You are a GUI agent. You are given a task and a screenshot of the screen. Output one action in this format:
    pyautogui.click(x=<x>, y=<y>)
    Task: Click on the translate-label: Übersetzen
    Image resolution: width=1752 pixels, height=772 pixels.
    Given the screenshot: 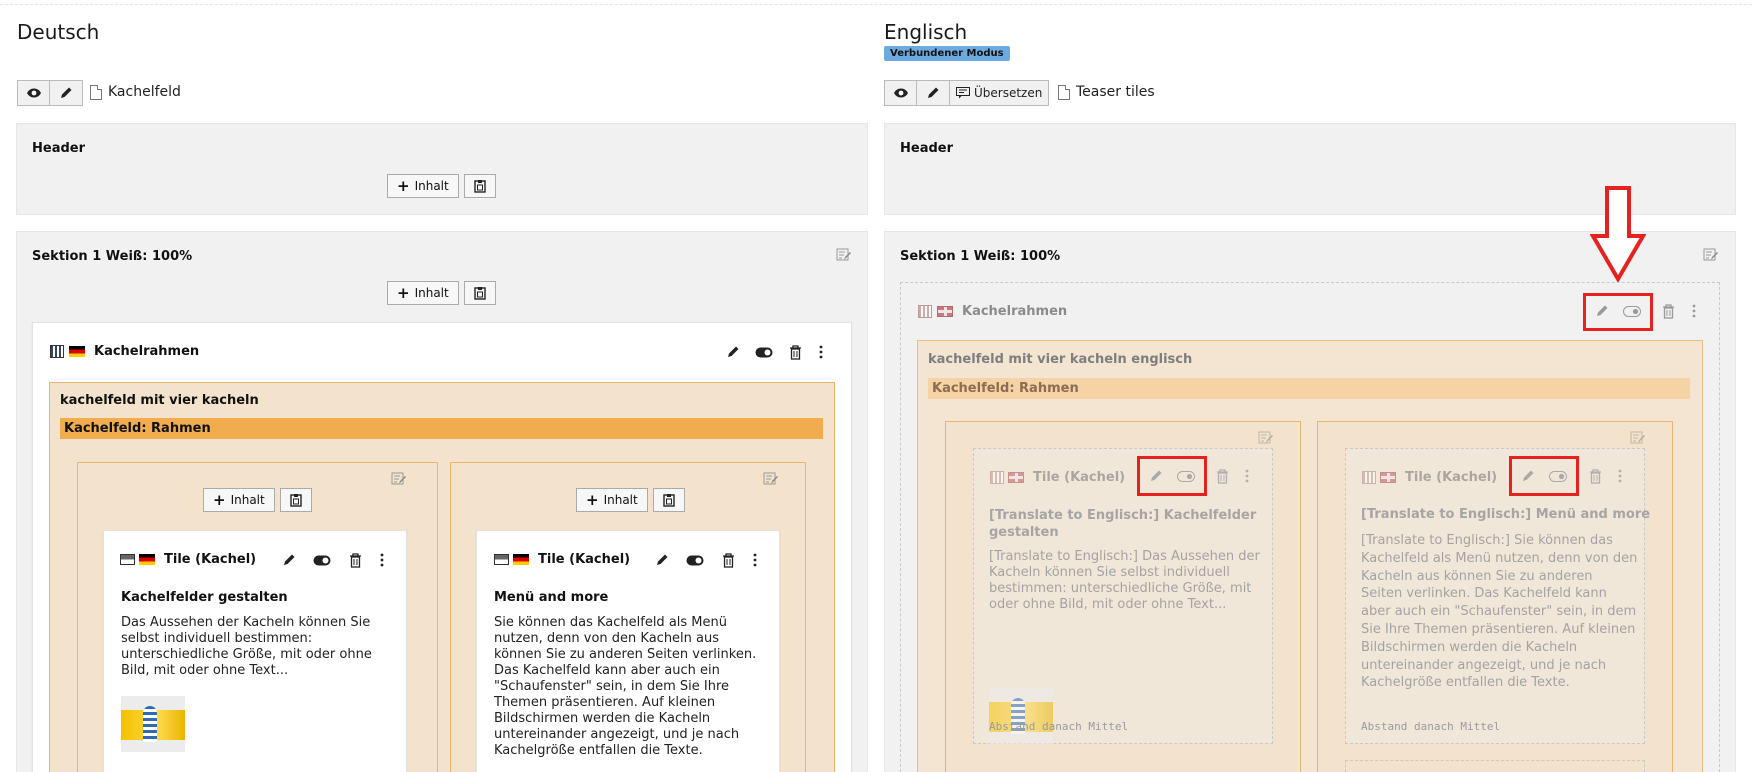 What is the action you would take?
    pyautogui.click(x=1008, y=93)
    